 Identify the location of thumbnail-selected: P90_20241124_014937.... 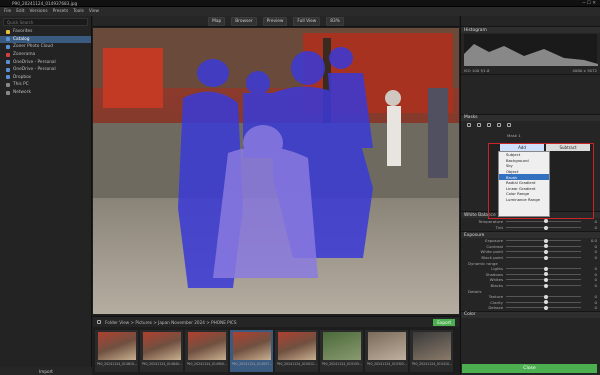
(251, 351).